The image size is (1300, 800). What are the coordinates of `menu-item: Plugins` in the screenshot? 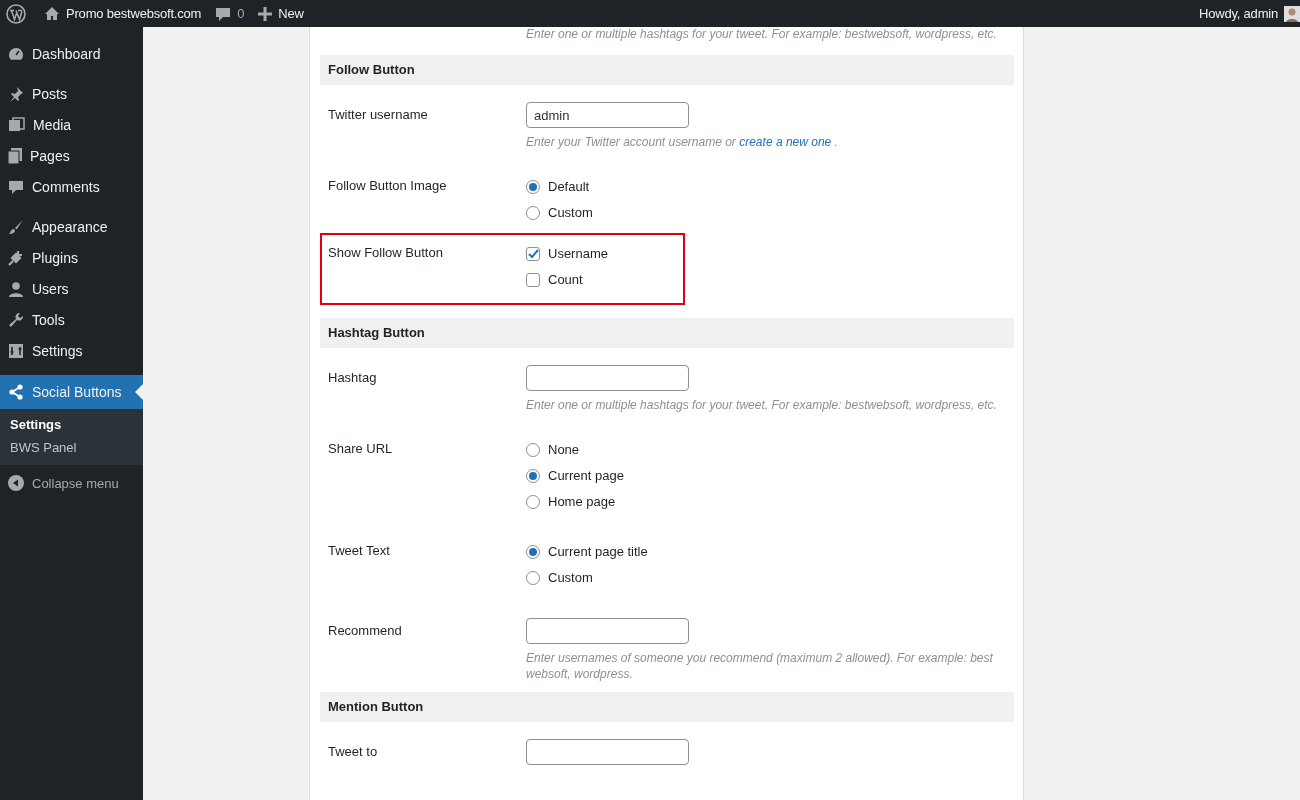 It's located at (71, 257).